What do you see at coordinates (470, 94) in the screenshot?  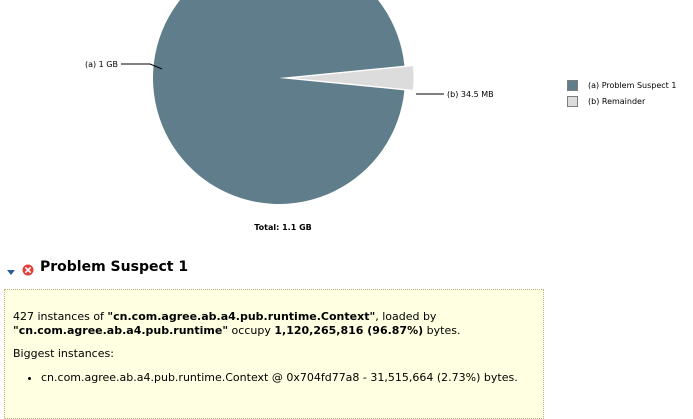 I see `slice-label-b: (b) 34.5 MB` at bounding box center [470, 94].